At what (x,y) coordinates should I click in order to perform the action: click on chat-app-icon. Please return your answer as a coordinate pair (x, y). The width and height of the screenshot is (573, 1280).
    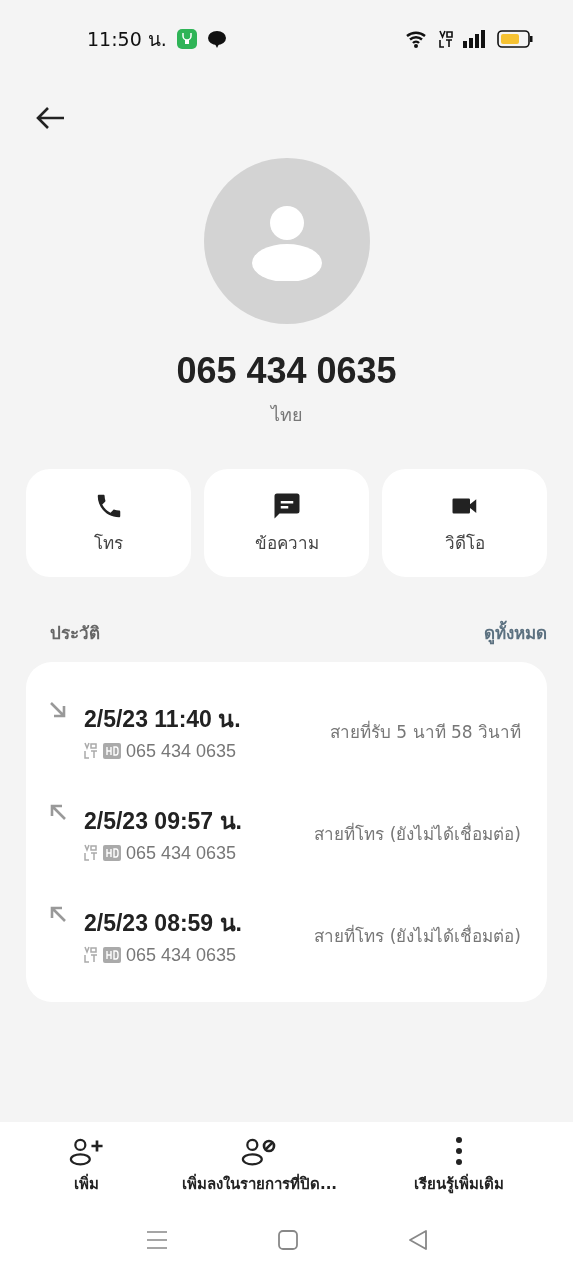
    Looking at the image, I should click on (216, 39).